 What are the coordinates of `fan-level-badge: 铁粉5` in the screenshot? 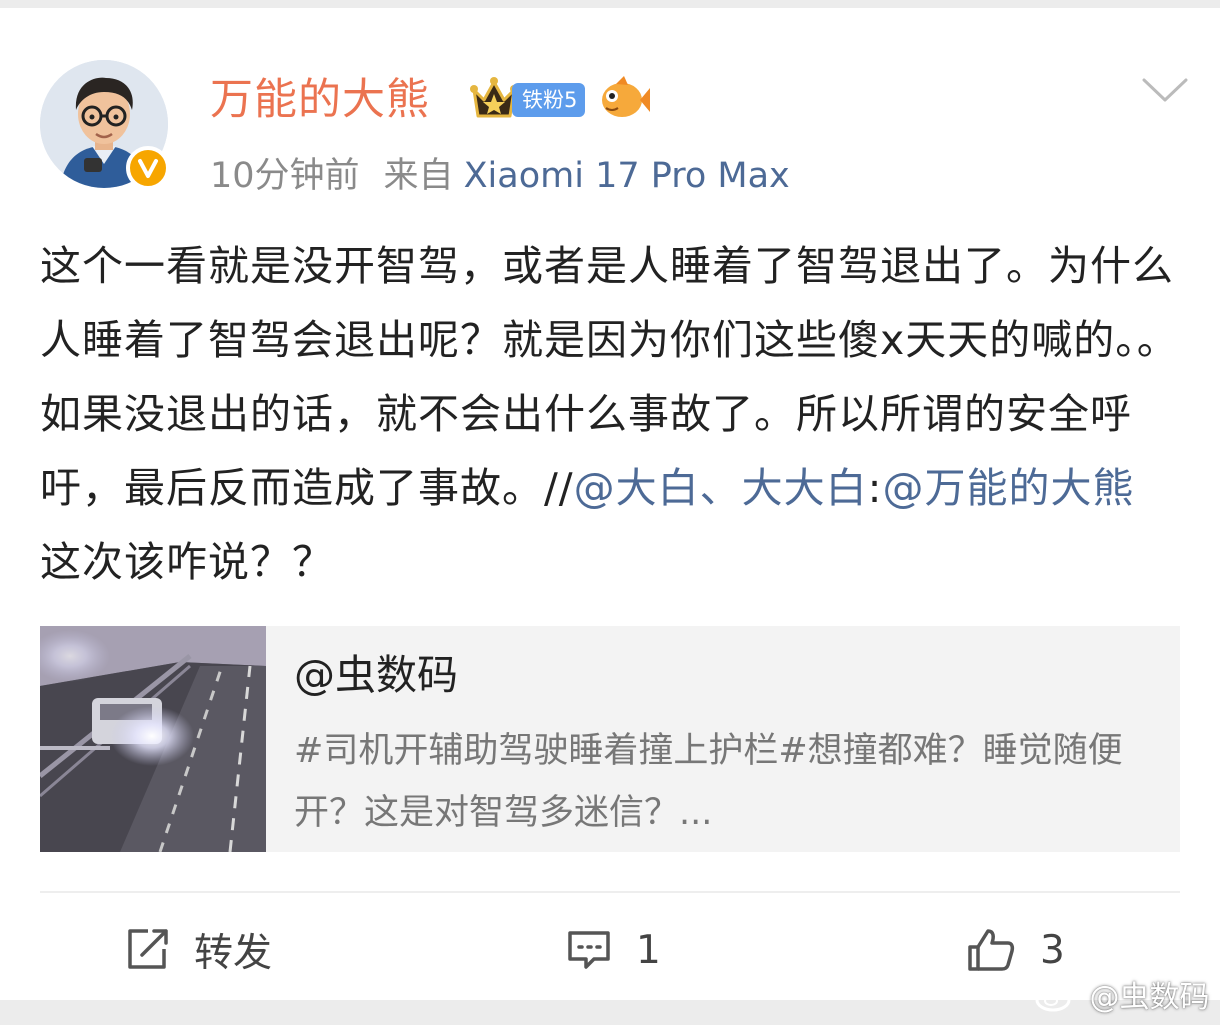 It's located at (549, 100).